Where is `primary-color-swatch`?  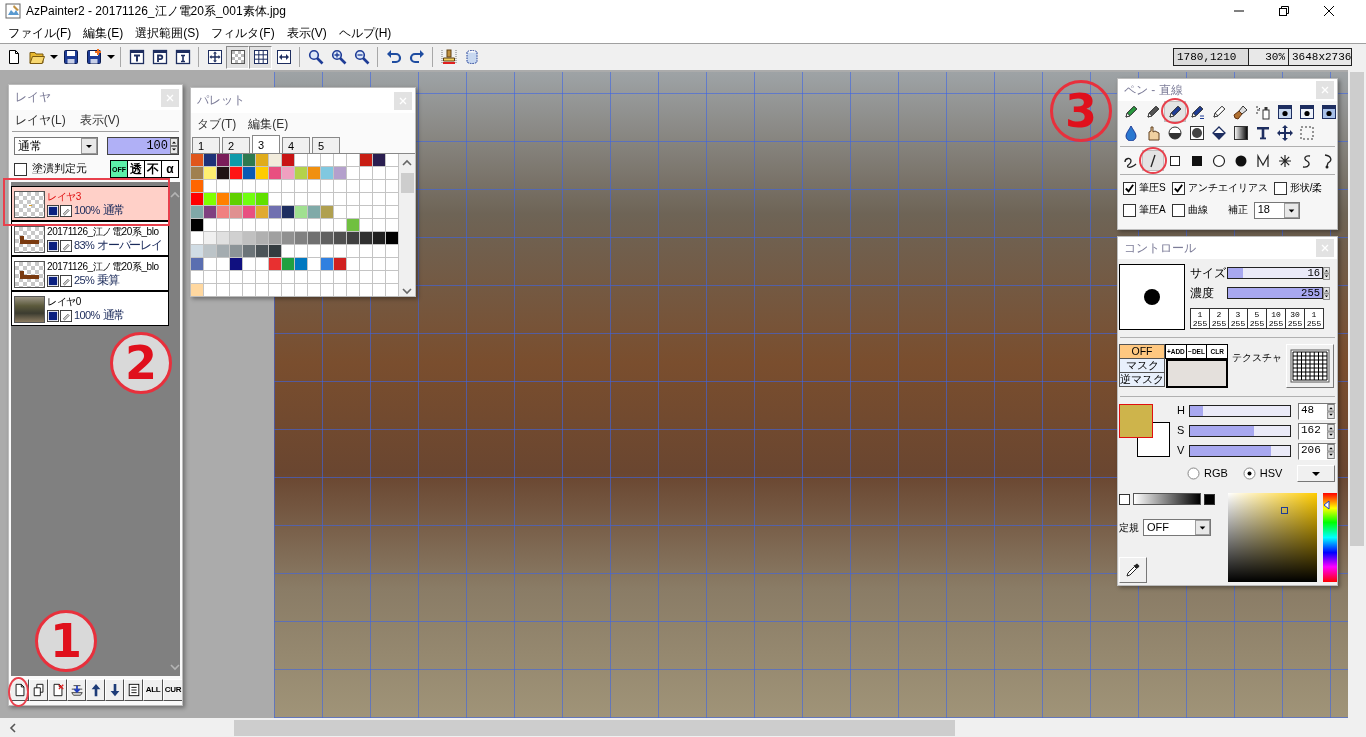
primary-color-swatch is located at coordinates (1136, 421).